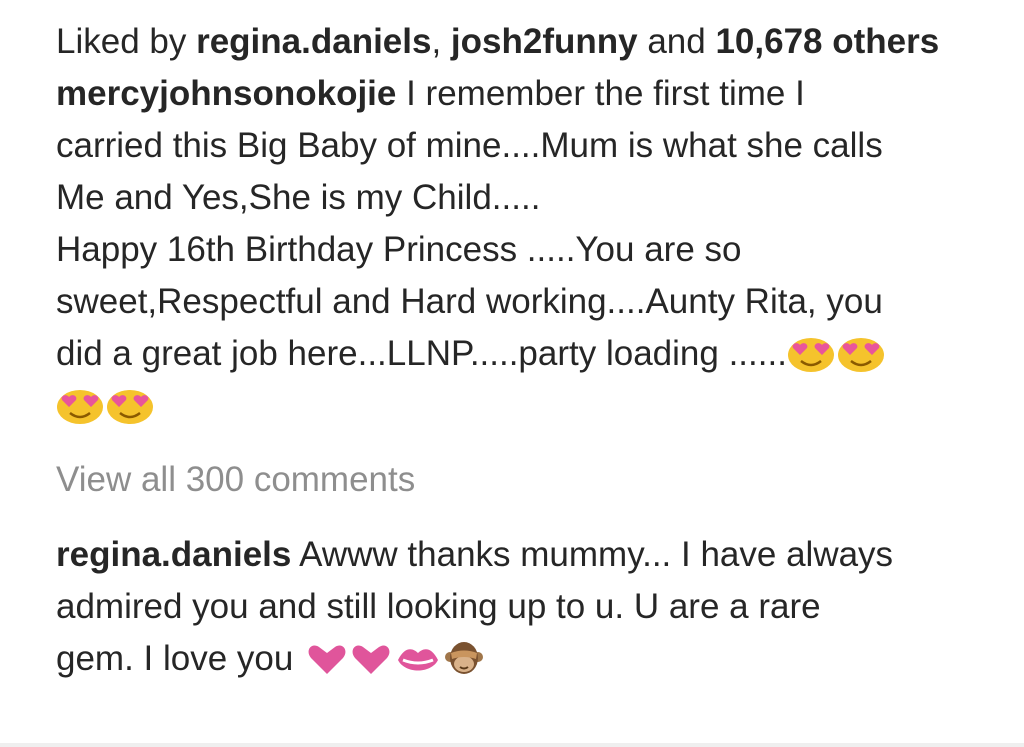  I want to click on caption-username-link: mercyjohnsonokojie, so click(226, 93).